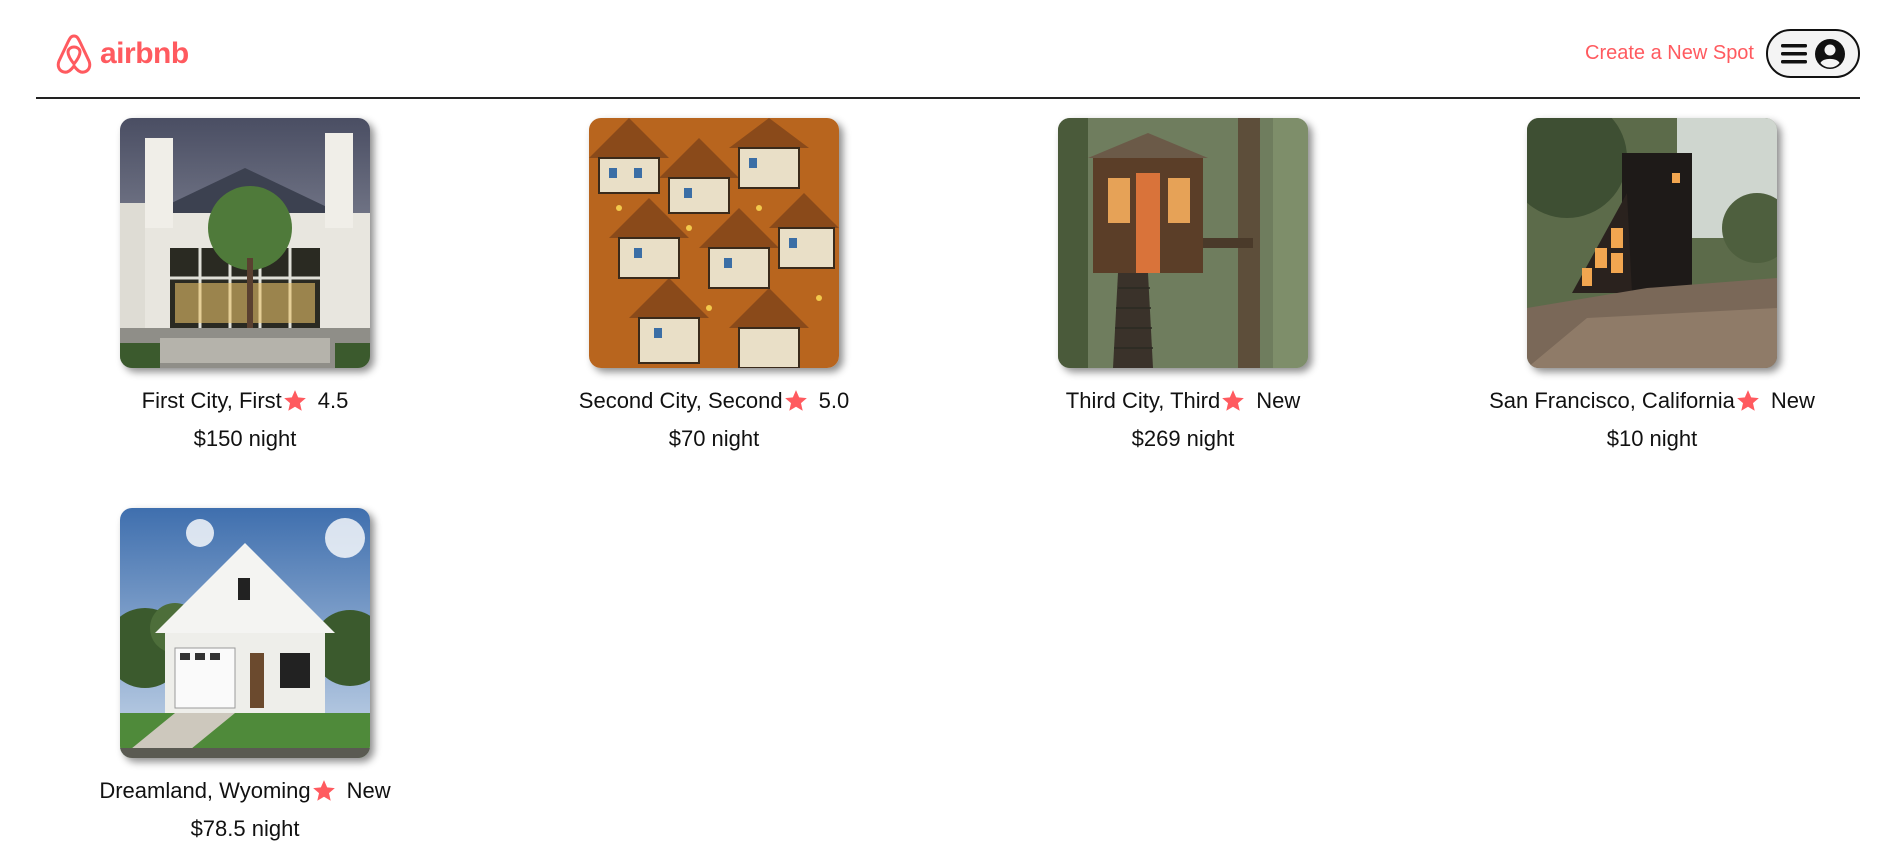 The height and width of the screenshot is (864, 1893). What do you see at coordinates (1830, 53) in the screenshot?
I see `user-circle-icon` at bounding box center [1830, 53].